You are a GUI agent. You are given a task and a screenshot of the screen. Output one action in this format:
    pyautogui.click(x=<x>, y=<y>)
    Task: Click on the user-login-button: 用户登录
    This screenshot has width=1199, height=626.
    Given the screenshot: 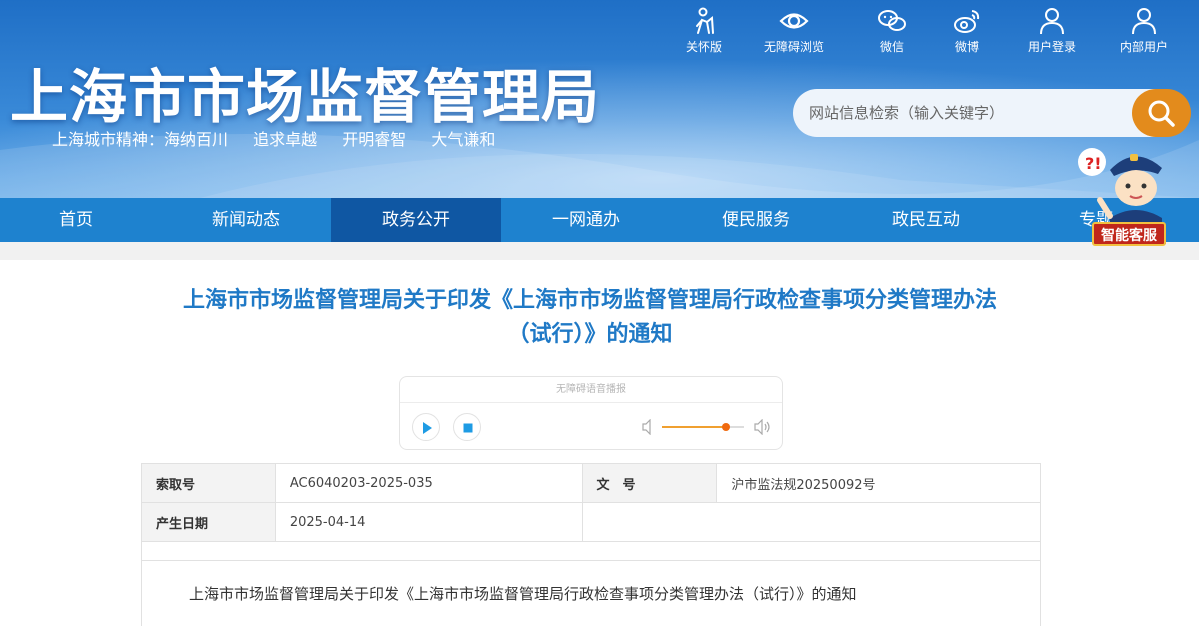 What is the action you would take?
    pyautogui.click(x=1052, y=30)
    